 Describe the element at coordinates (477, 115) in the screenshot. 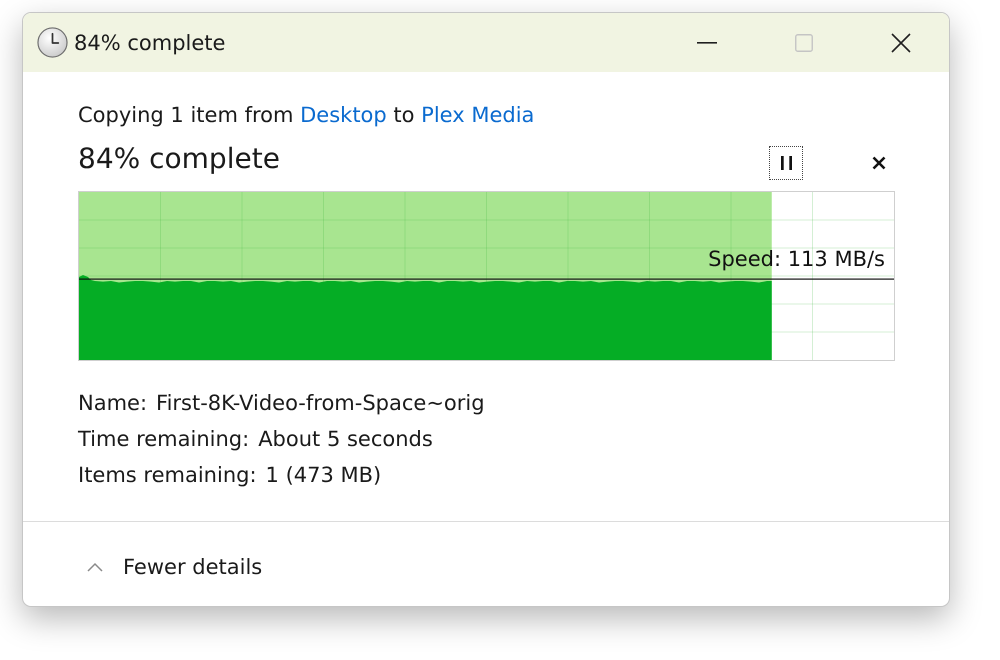

I see `destination-link: Plex Media` at that location.